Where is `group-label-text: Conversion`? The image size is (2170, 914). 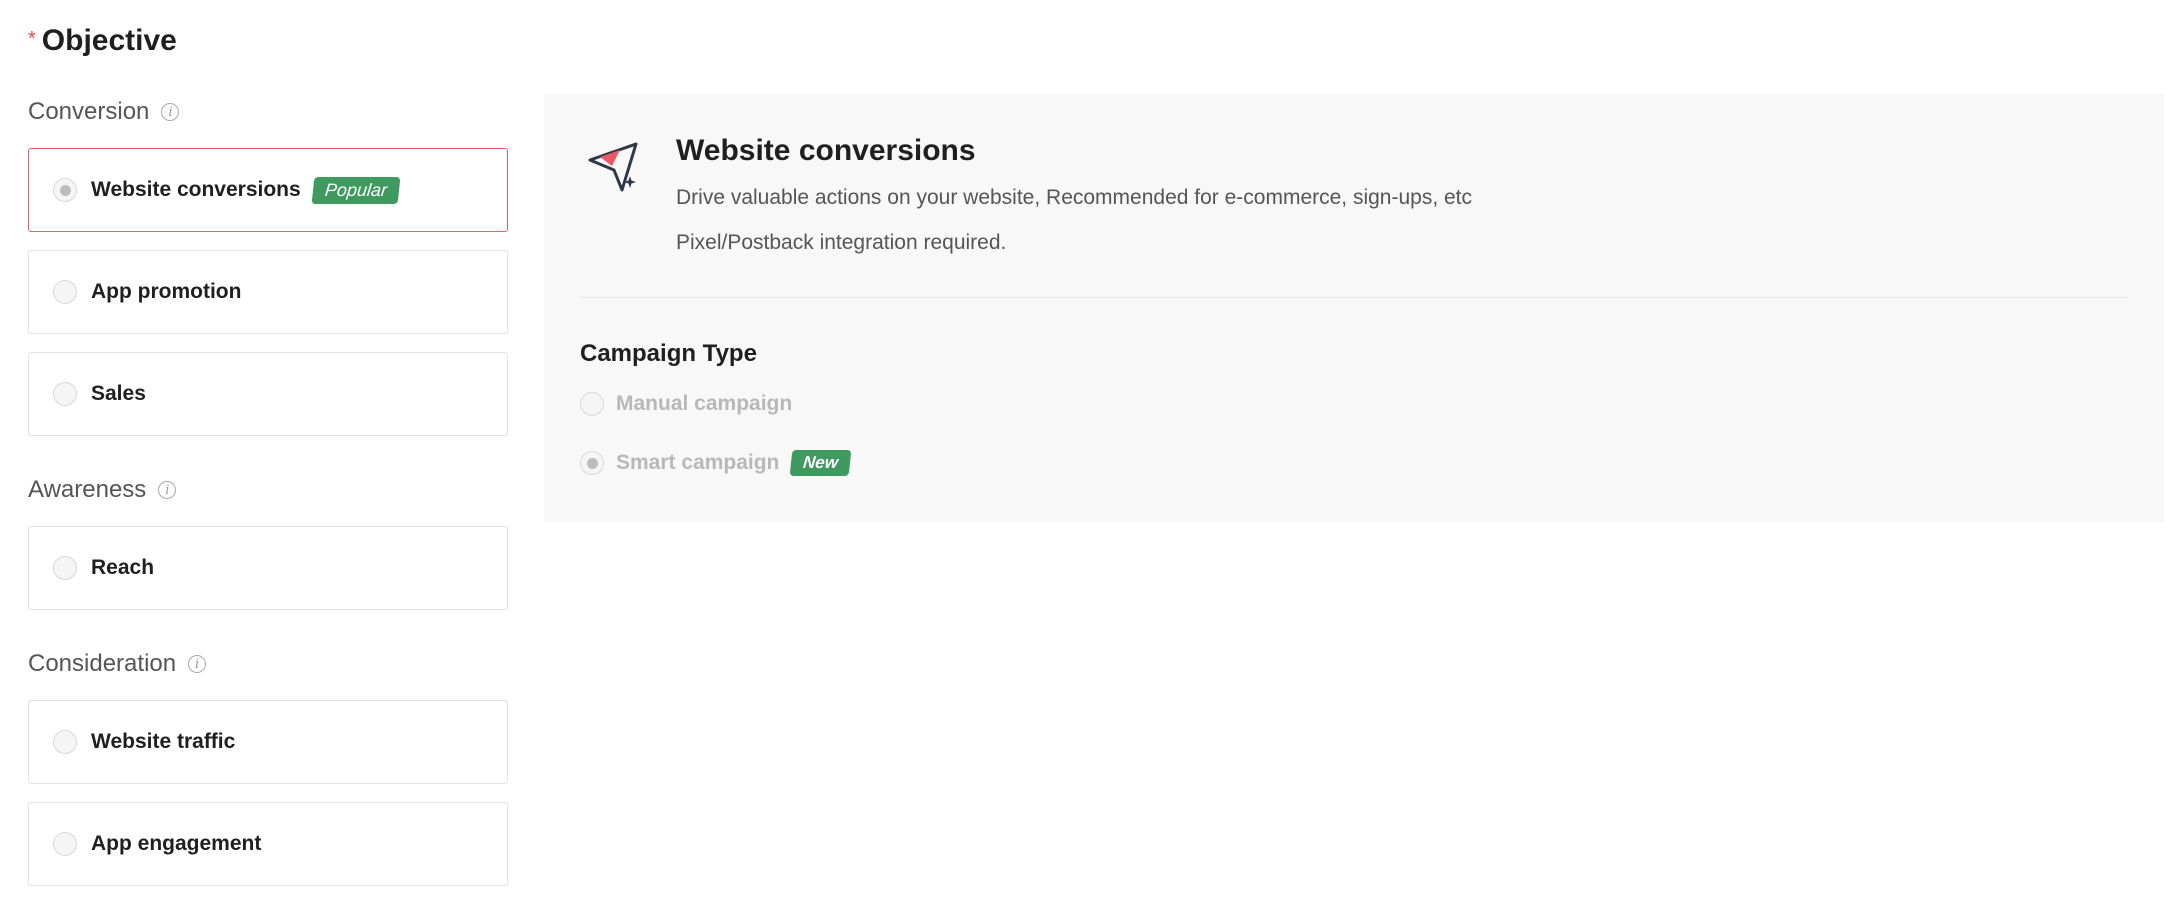 group-label-text: Conversion is located at coordinates (89, 111).